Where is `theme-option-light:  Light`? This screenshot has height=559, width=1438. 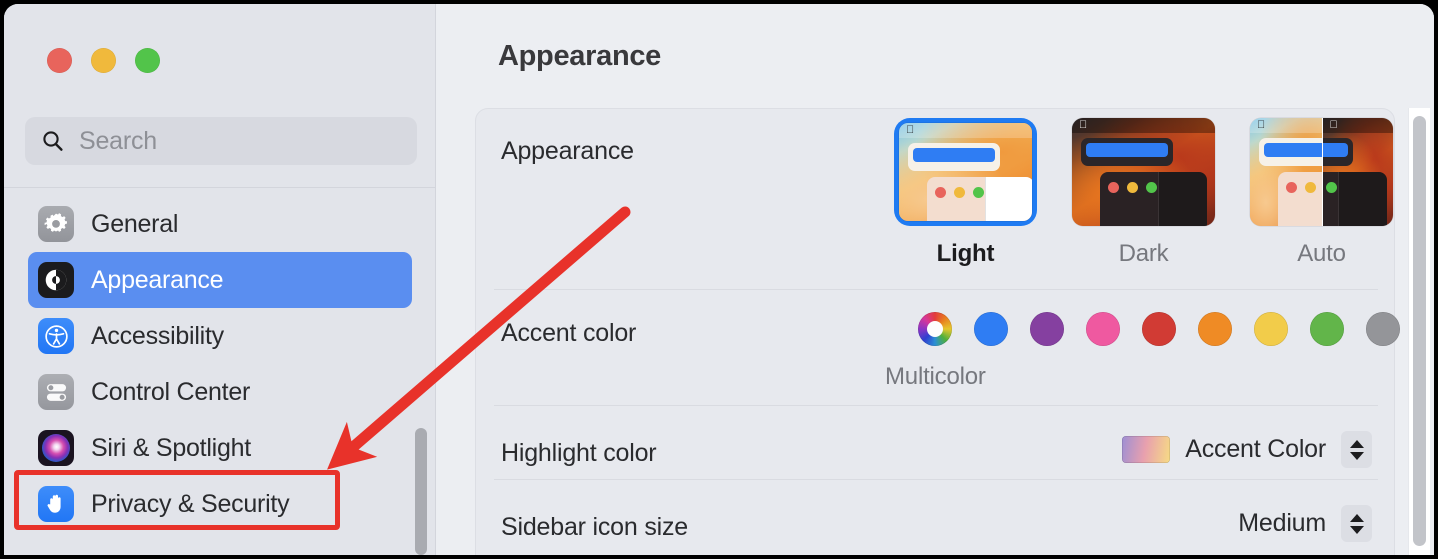 theme-option-light:  Light is located at coordinates (965, 193).